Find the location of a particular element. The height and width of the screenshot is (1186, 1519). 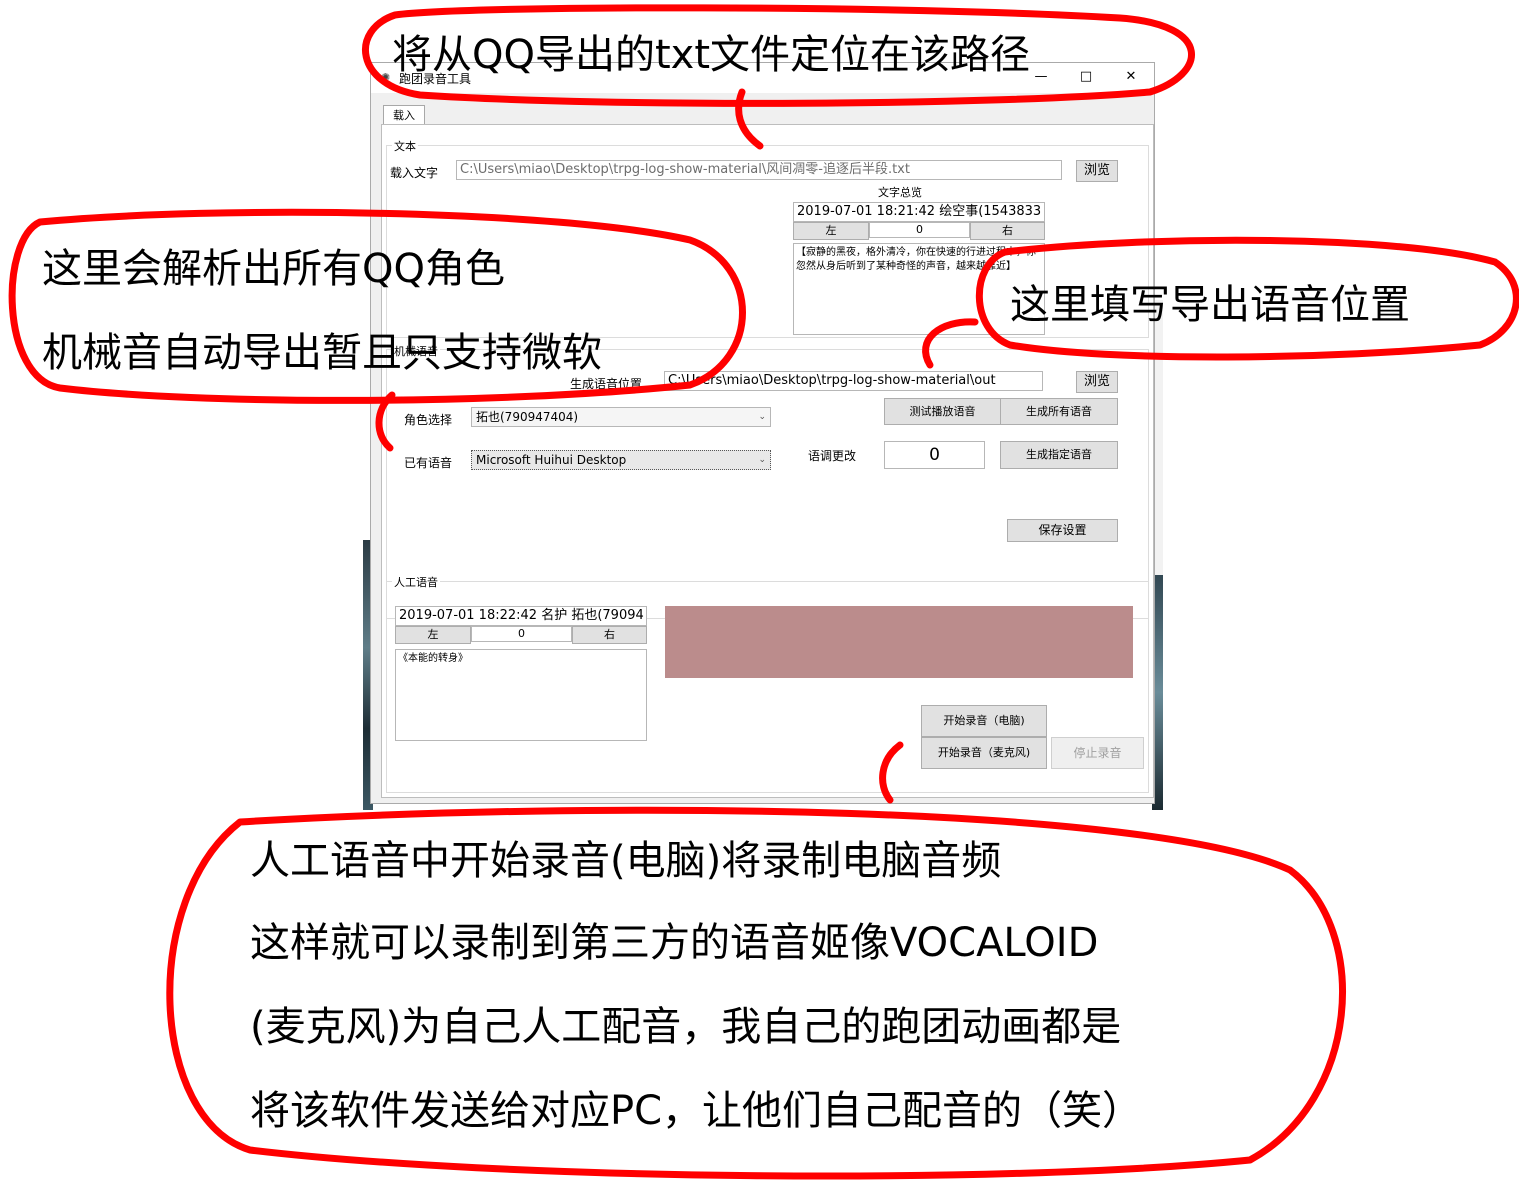

annotation-pointer-bottom is located at coordinates (891, 772).